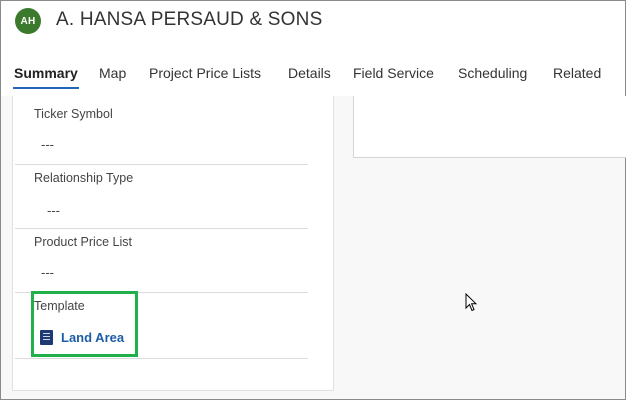 The image size is (626, 400). Describe the element at coordinates (161, 196) in the screenshot. I see `field-relationship-type: Relationship Type ---` at that location.